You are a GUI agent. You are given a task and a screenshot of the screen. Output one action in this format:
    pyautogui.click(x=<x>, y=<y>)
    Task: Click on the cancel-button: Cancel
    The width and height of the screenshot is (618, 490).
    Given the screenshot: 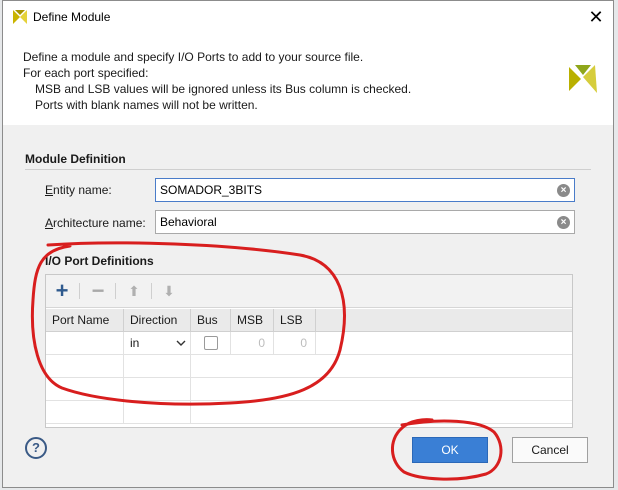 What is the action you would take?
    pyautogui.click(x=550, y=450)
    